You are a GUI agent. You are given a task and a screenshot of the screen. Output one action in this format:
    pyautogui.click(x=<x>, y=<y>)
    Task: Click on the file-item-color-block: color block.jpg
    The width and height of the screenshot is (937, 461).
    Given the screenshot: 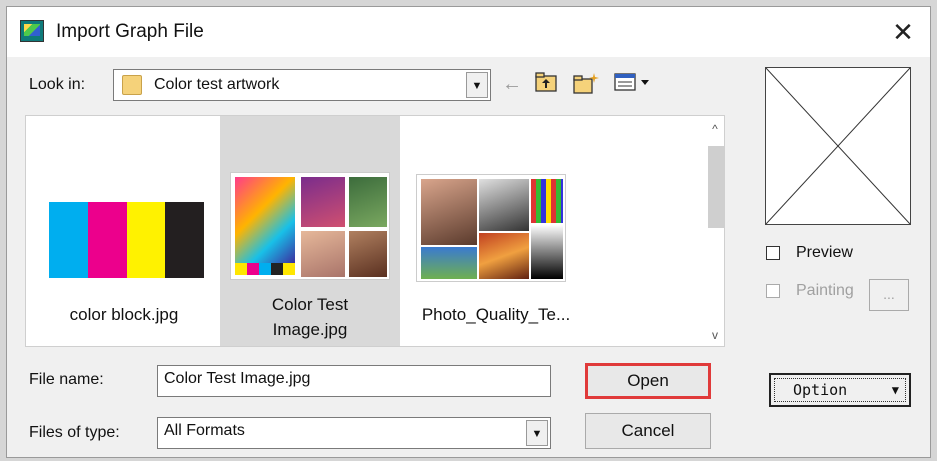 What is the action you would take?
    pyautogui.click(x=124, y=231)
    